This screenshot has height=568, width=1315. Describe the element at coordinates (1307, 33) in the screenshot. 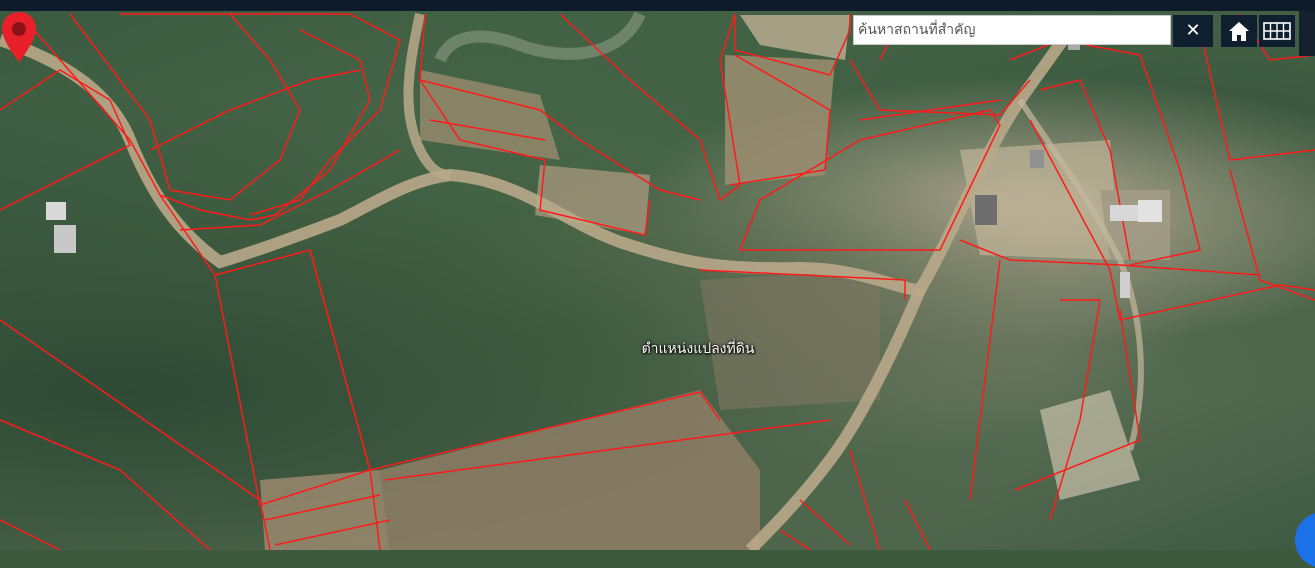

I see `panel-edge` at that location.